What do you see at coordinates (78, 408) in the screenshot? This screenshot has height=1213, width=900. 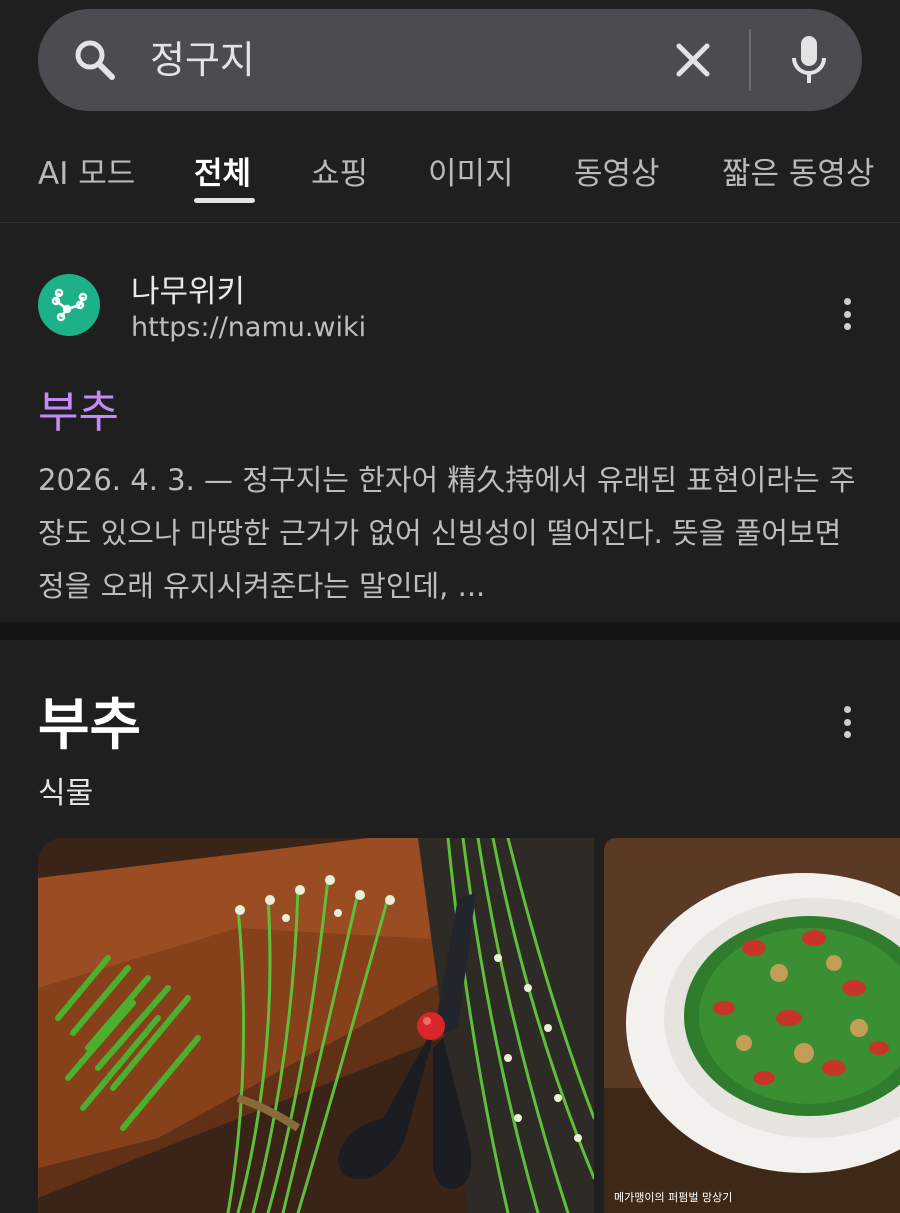 I see `result-title-link: 부추` at bounding box center [78, 408].